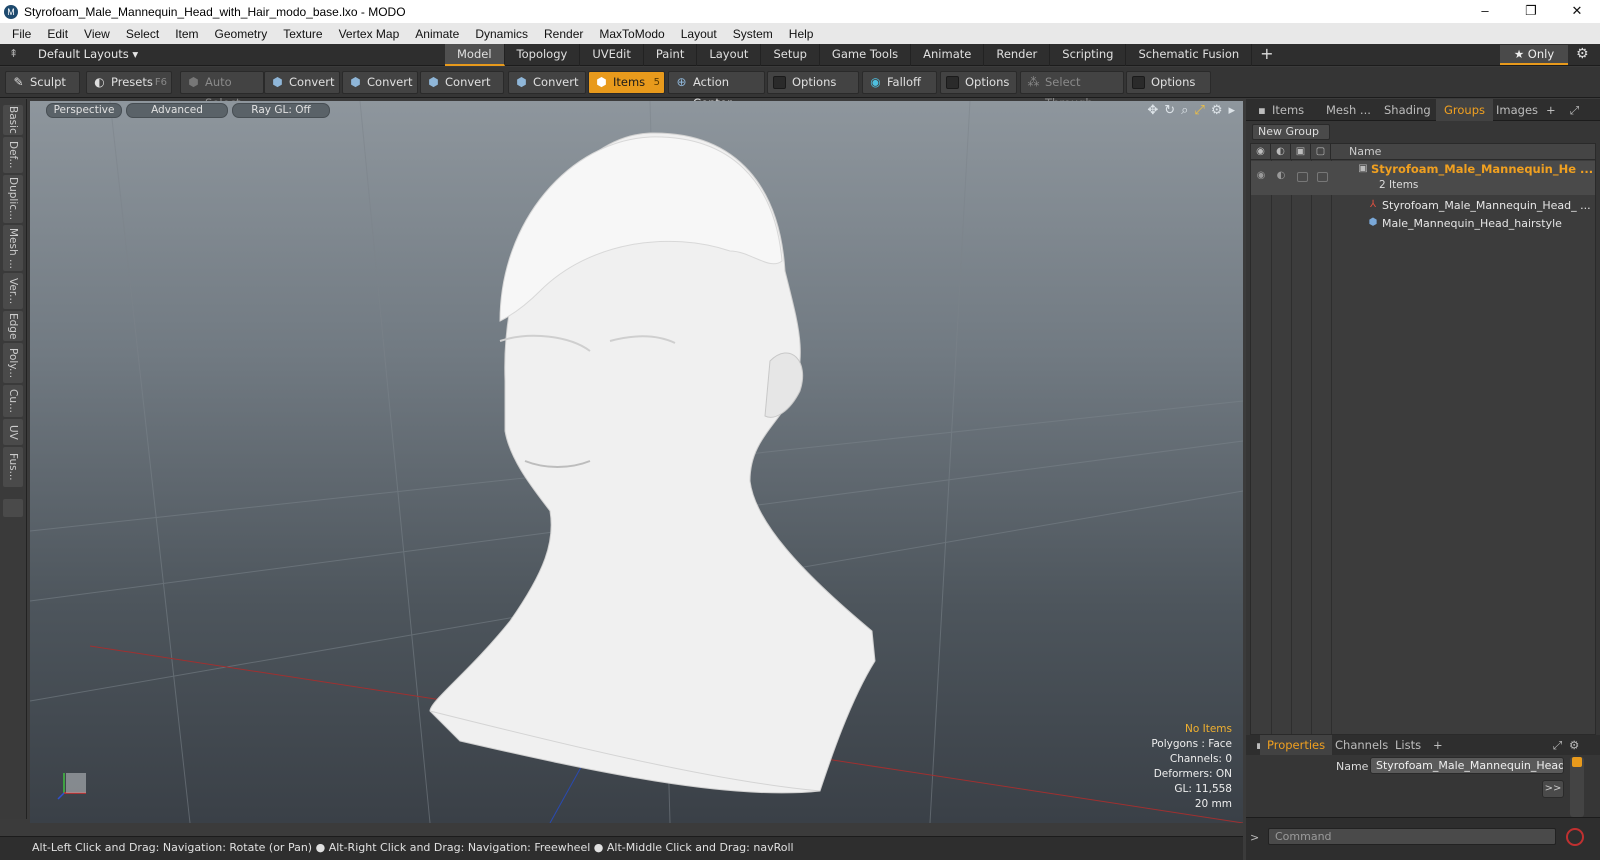 The width and height of the screenshot is (1600, 860). I want to click on panel-expand-icon: ⤢, so click(1574, 110).